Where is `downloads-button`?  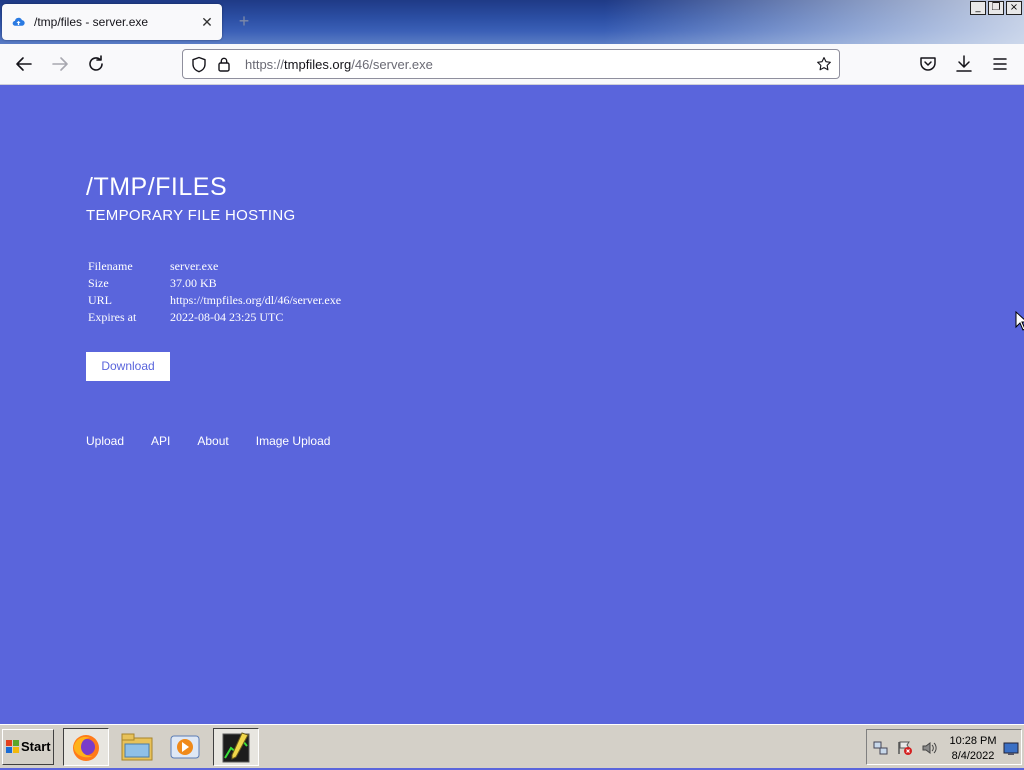
downloads-button is located at coordinates (964, 64).